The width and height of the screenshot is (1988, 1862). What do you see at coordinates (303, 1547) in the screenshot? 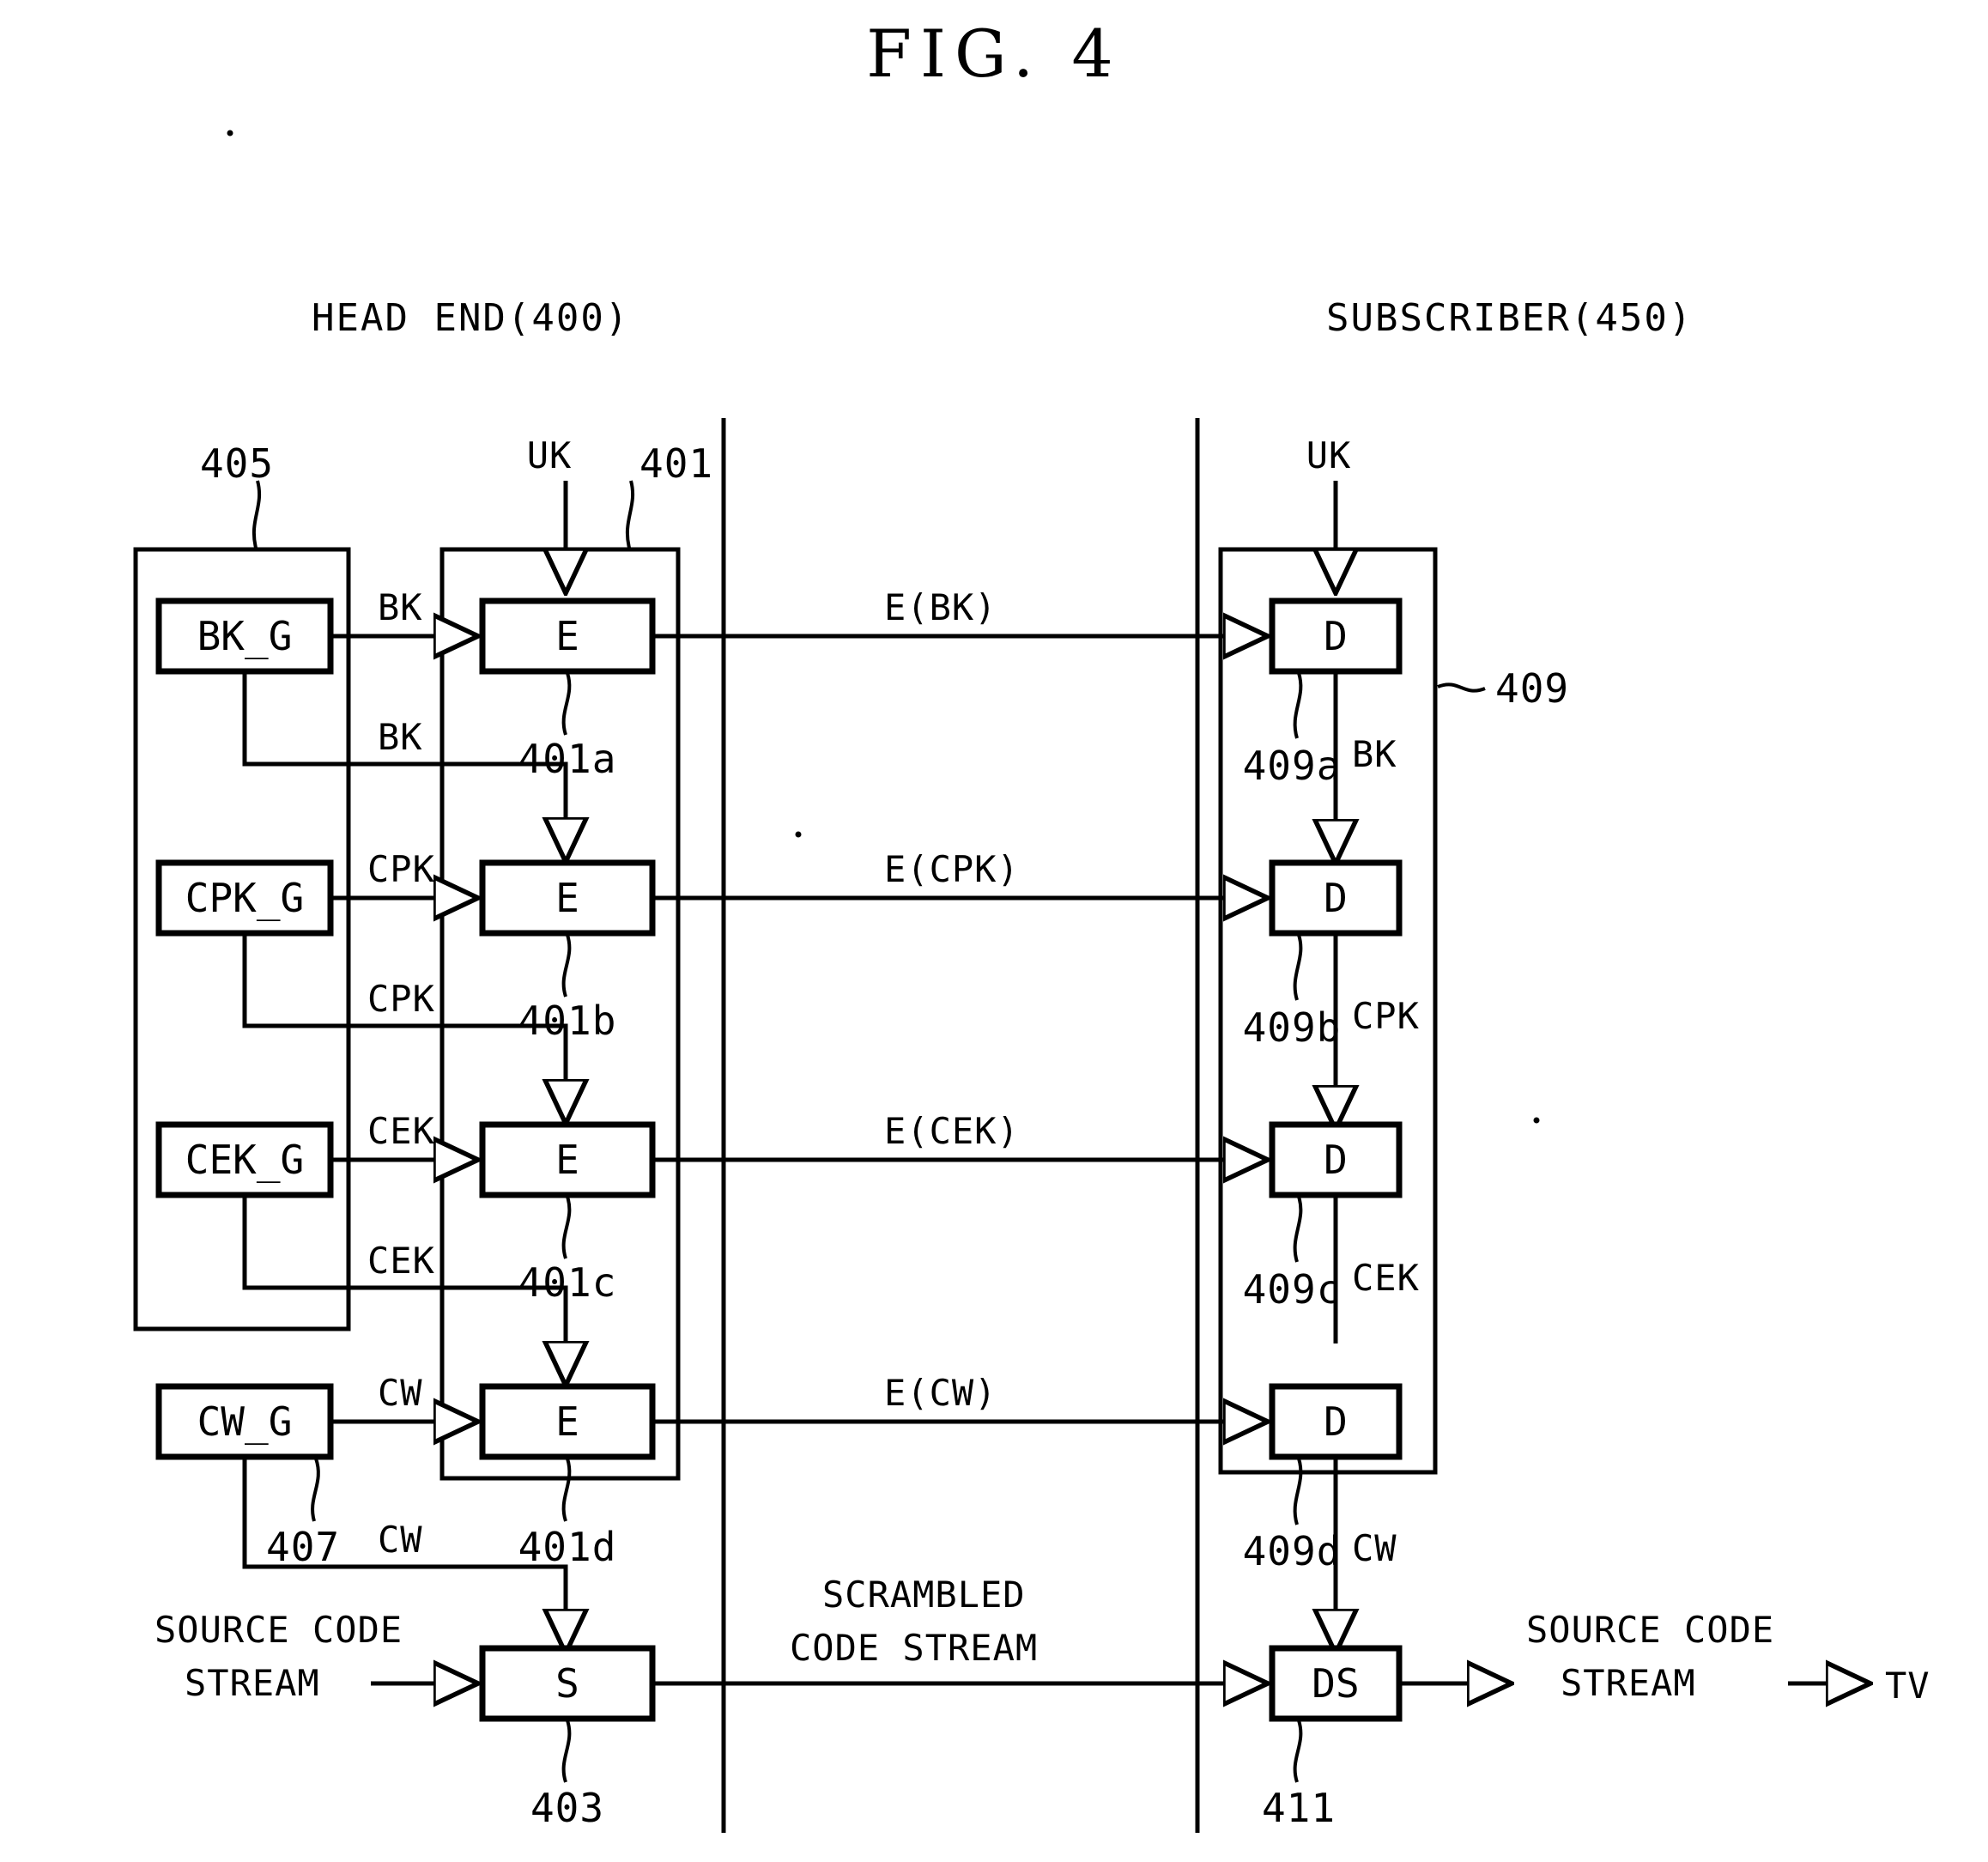
I see `ref-407: 407` at bounding box center [303, 1547].